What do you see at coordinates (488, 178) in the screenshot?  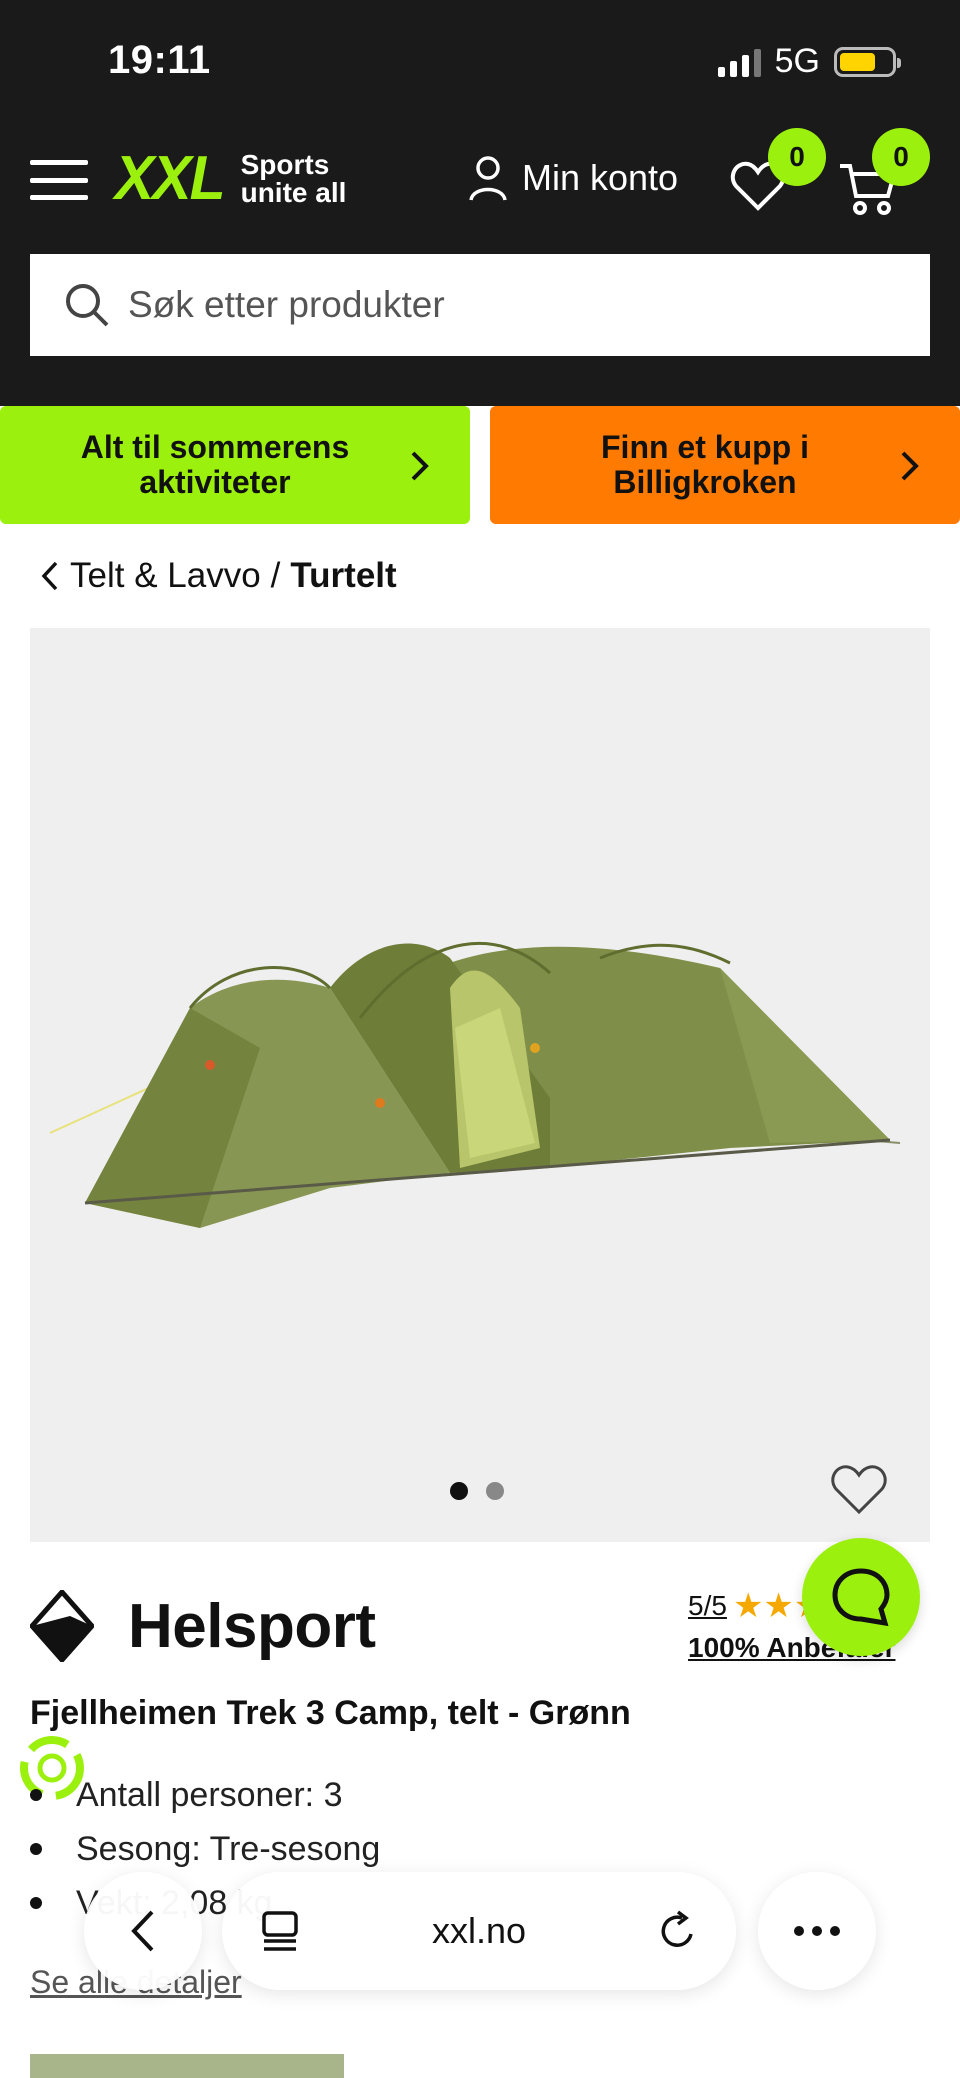 I see `user-icon` at bounding box center [488, 178].